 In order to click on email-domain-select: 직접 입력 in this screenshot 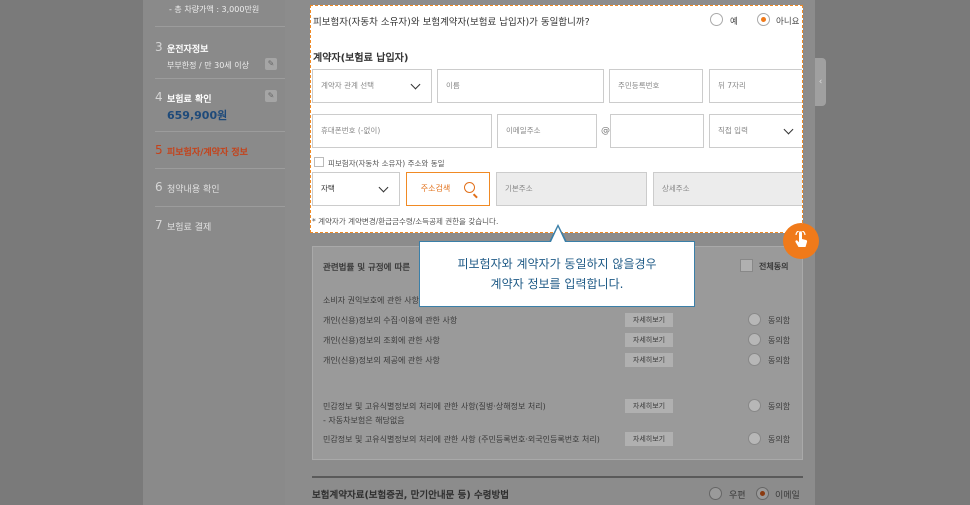, I will do `click(755, 131)`.